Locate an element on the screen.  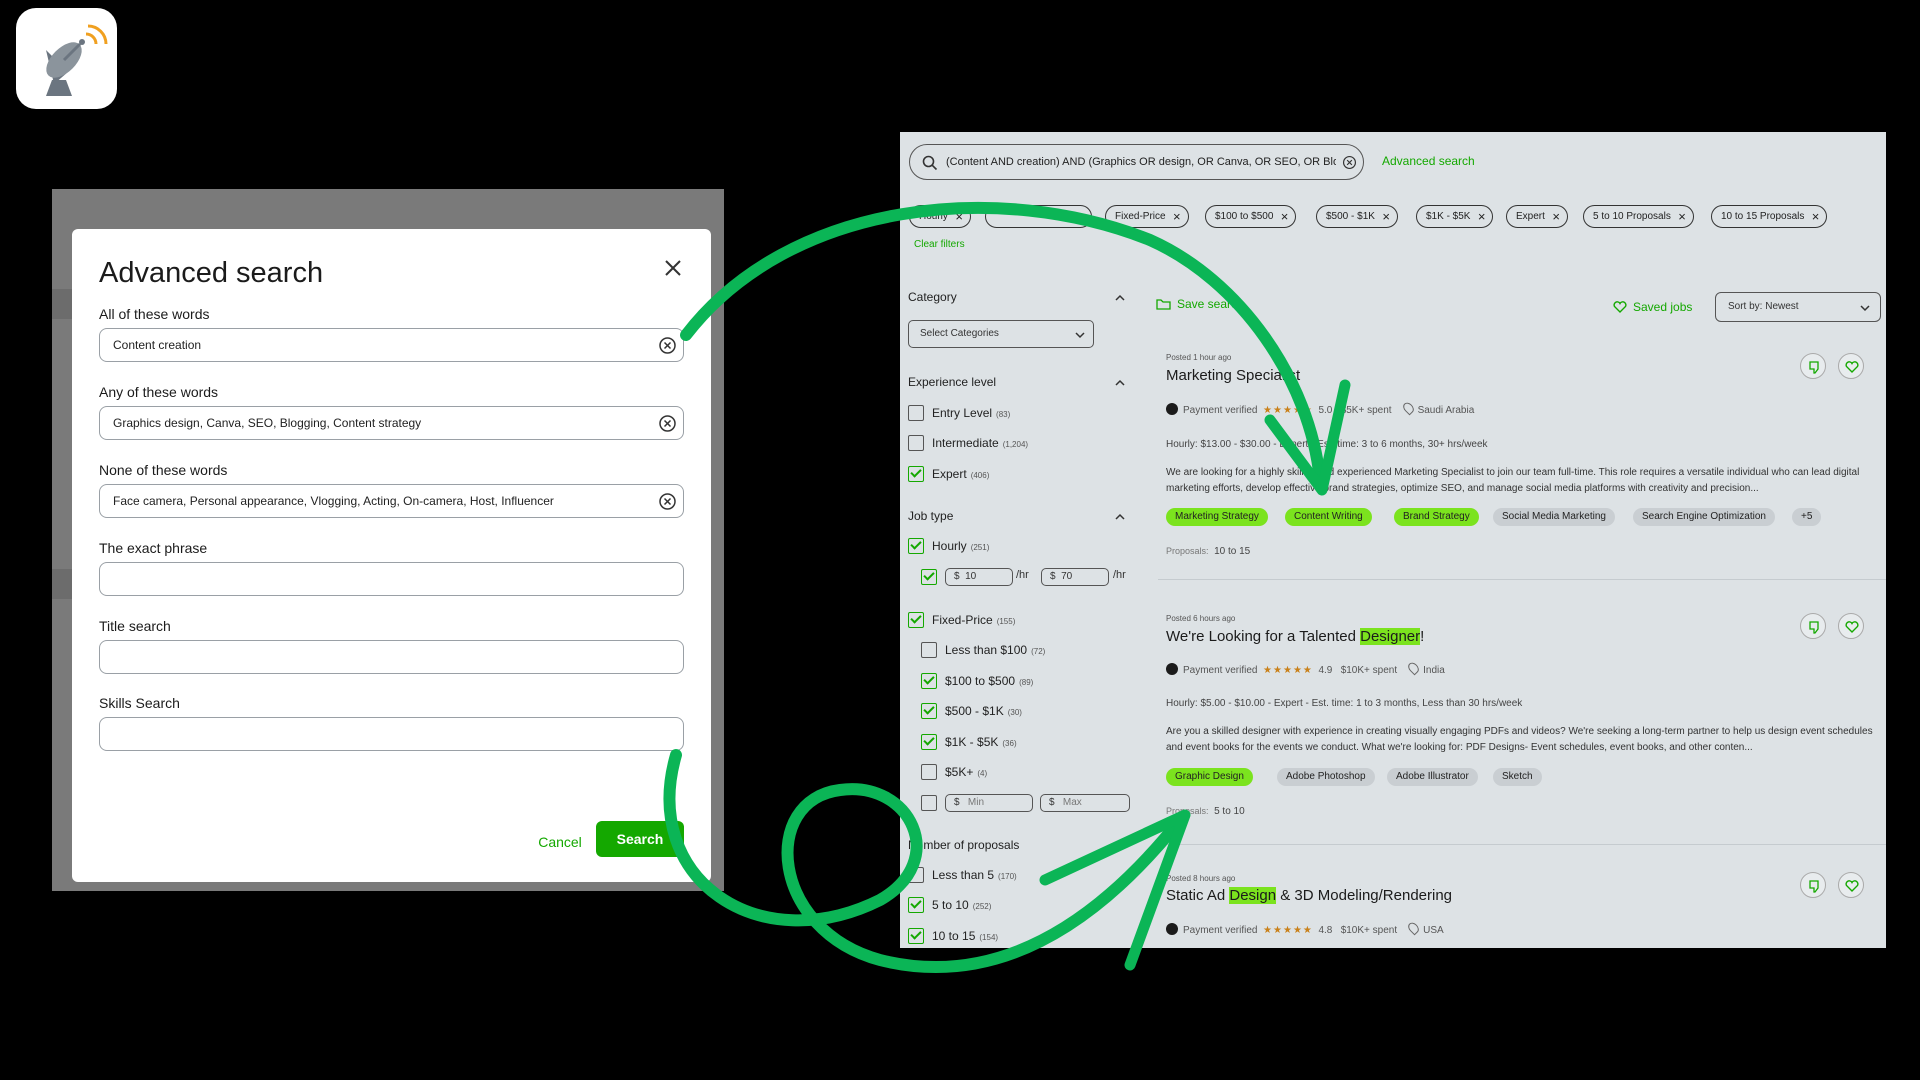
hourly-max-value: 70 is located at coordinates (1067, 576).